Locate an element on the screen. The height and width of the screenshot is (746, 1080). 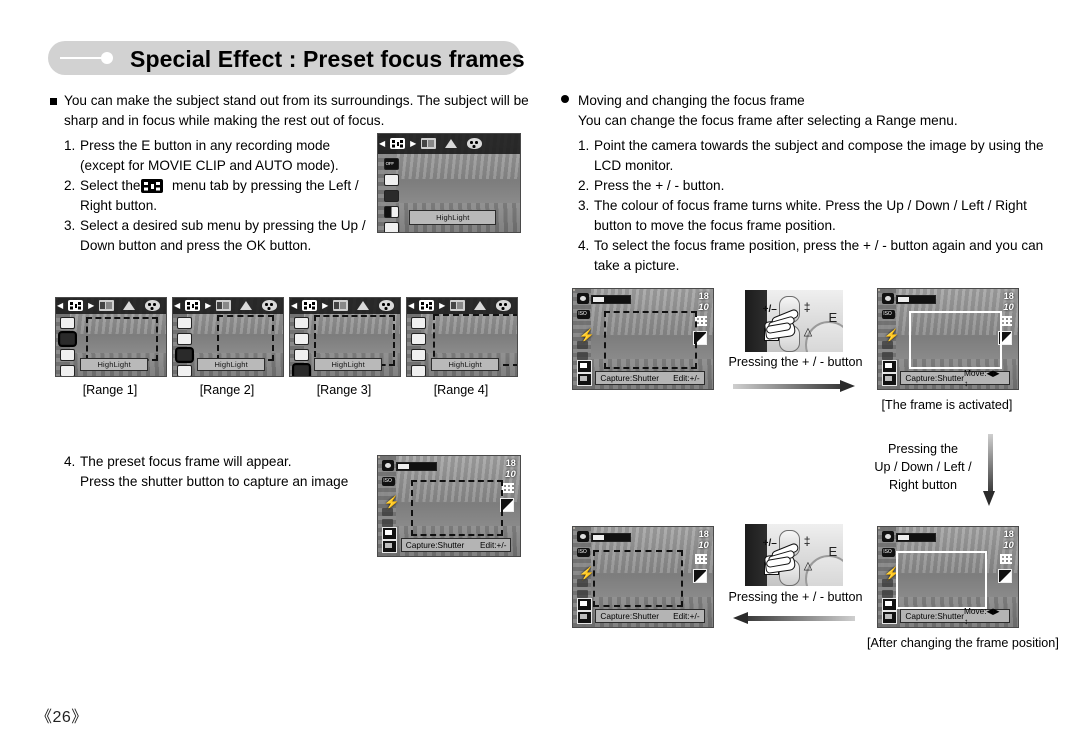
left-step1-line2: (except for MOVIE CLIP and AUTO mode). is located at coordinates (209, 165).